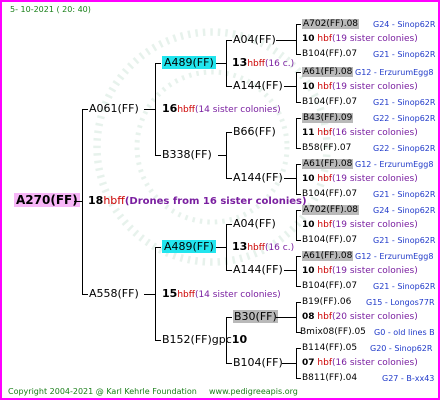 The width and height of the screenshot is (440, 400). Describe the element at coordinates (240, 62) in the screenshot. I see `gen2-gen-1: 13` at that location.